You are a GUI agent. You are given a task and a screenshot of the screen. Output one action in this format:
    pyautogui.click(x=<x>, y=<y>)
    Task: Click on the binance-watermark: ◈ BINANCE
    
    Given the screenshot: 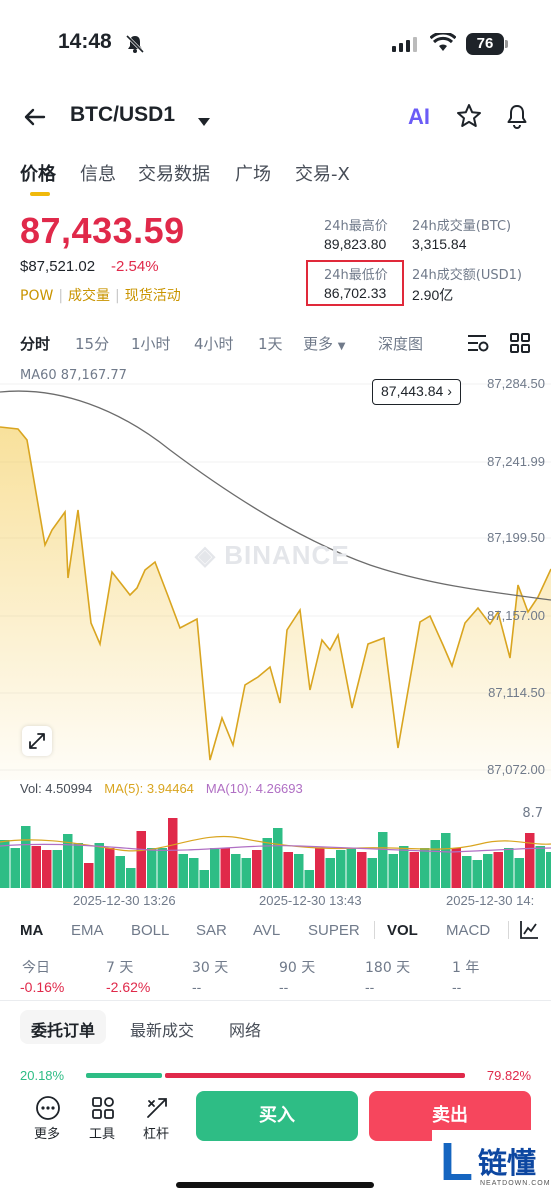 What is the action you would take?
    pyautogui.click(x=272, y=555)
    